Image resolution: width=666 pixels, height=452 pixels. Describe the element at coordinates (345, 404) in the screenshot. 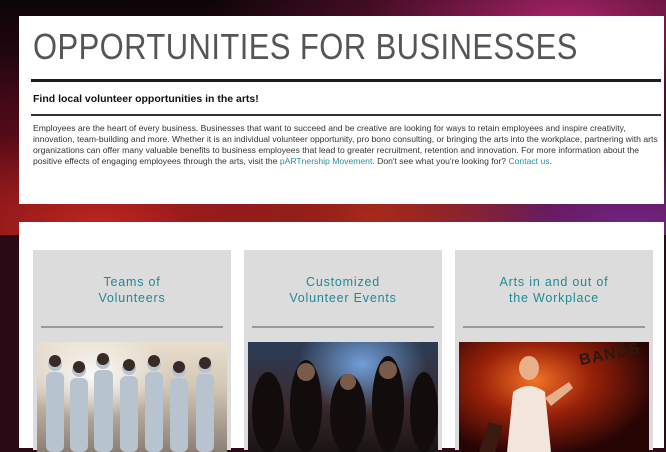

I see `event-photo-figures` at that location.